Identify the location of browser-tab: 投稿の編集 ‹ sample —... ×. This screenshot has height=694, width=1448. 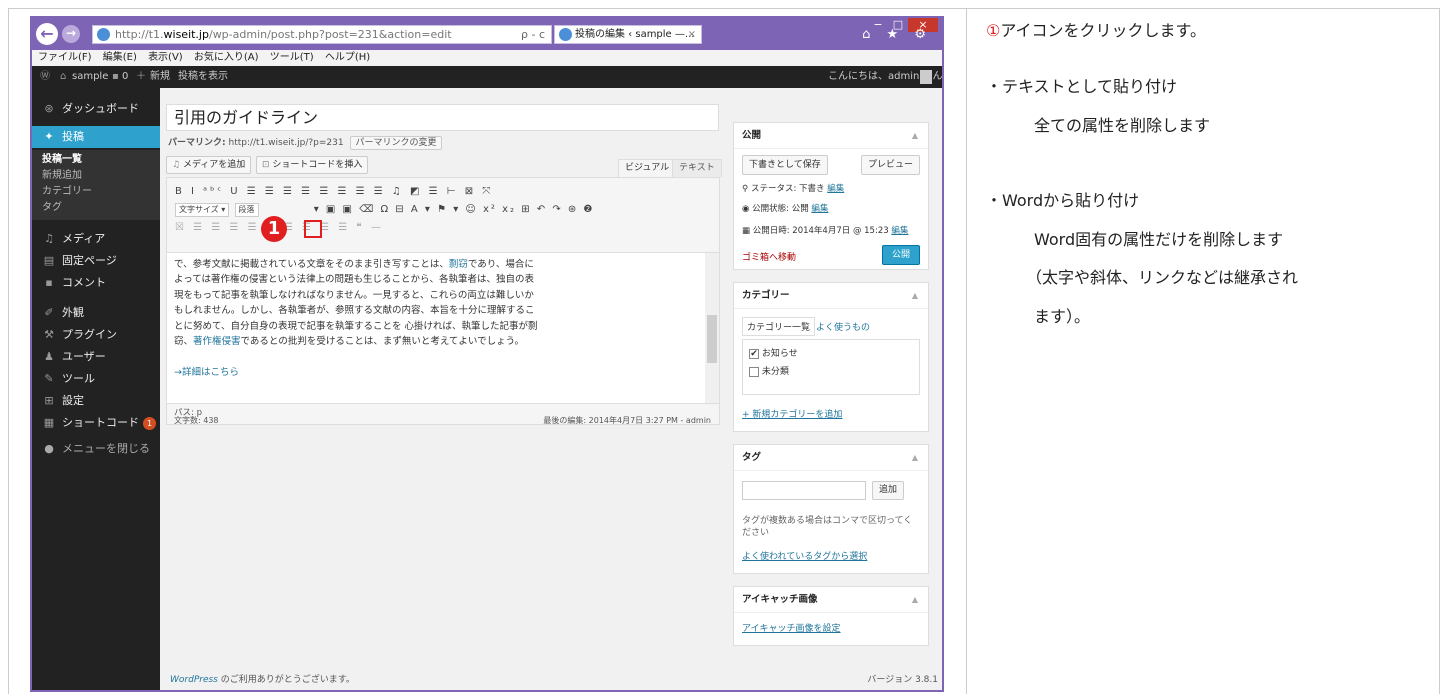
(628, 34).